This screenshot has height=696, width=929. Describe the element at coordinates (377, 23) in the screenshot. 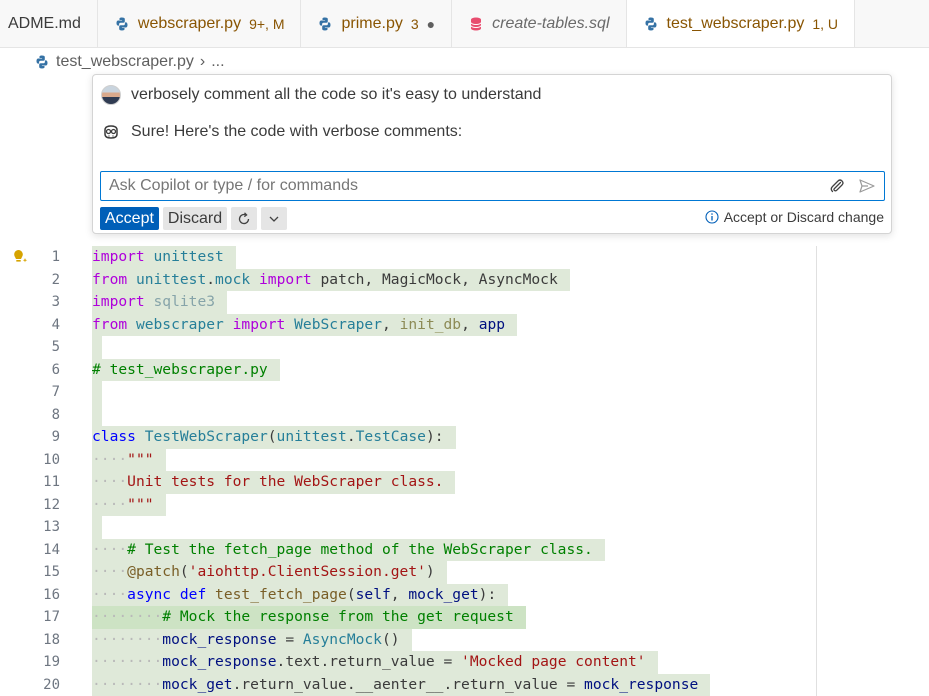

I see `tab-prime-py: prime.py 3 ●` at that location.